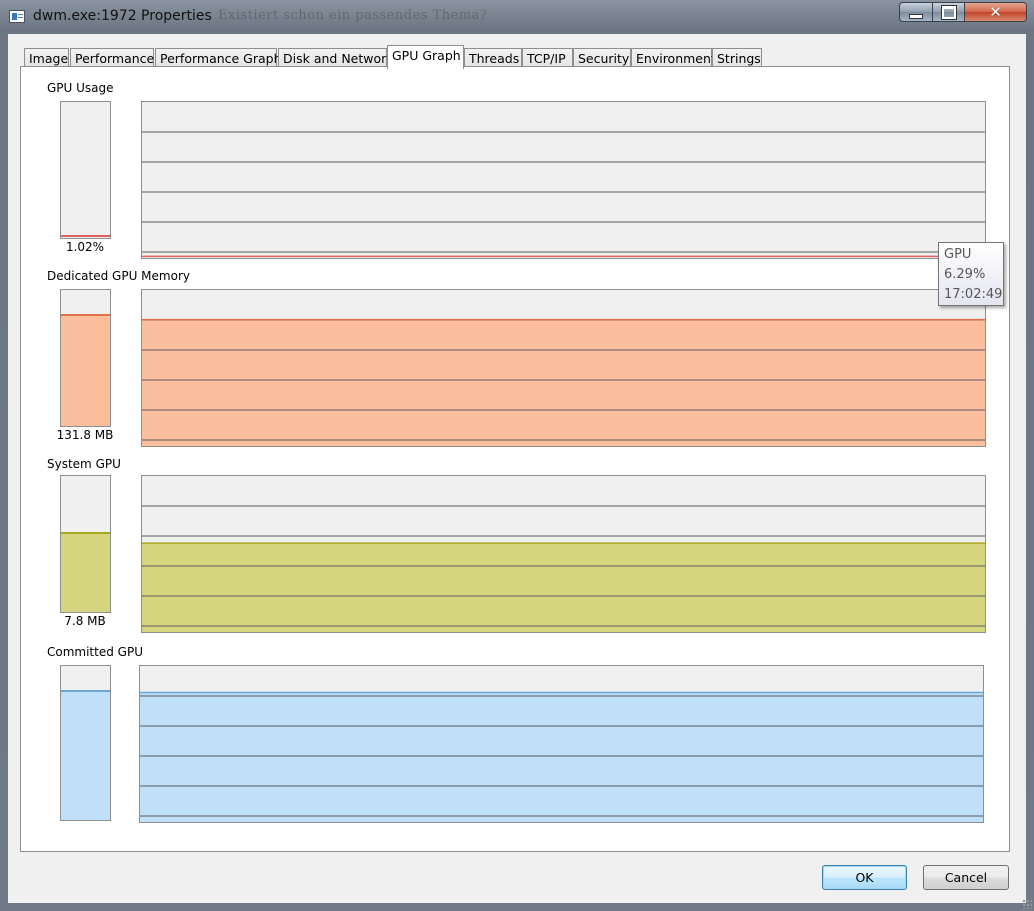 The height and width of the screenshot is (911, 1034). I want to click on ok-button: OK, so click(864, 877).